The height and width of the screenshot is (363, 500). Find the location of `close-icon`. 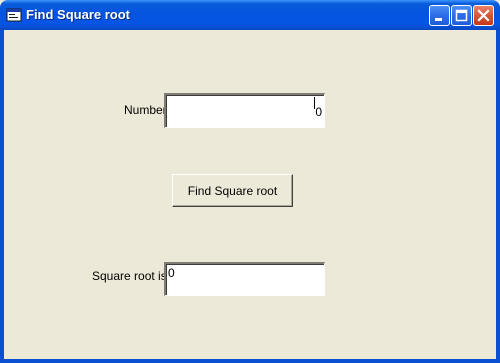

close-icon is located at coordinates (483, 15).